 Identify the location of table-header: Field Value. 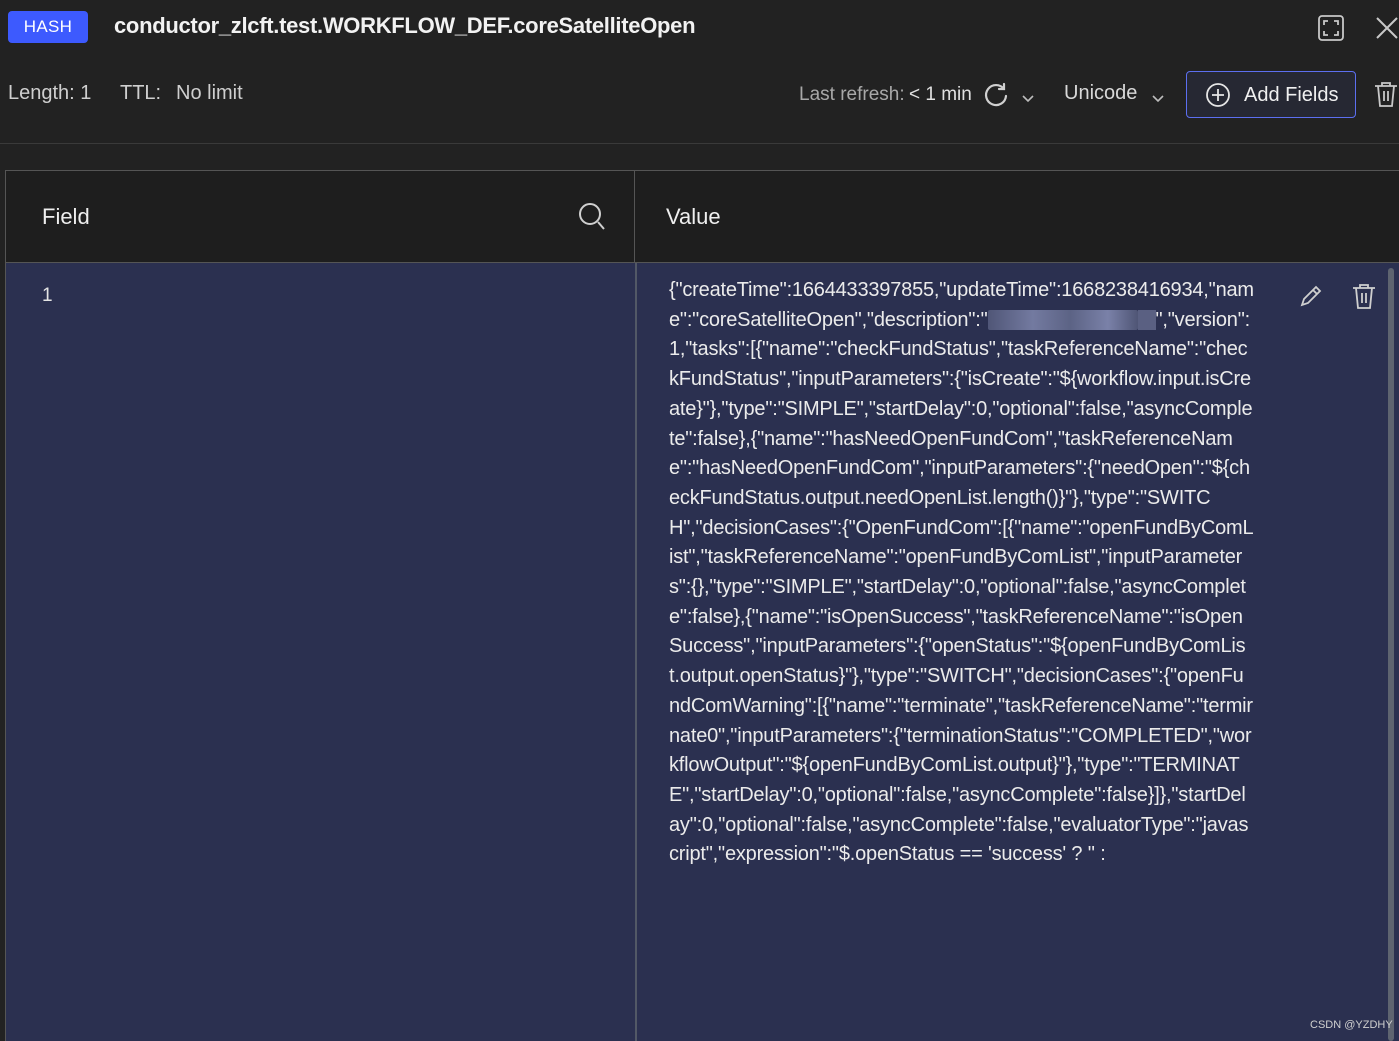
(702, 216).